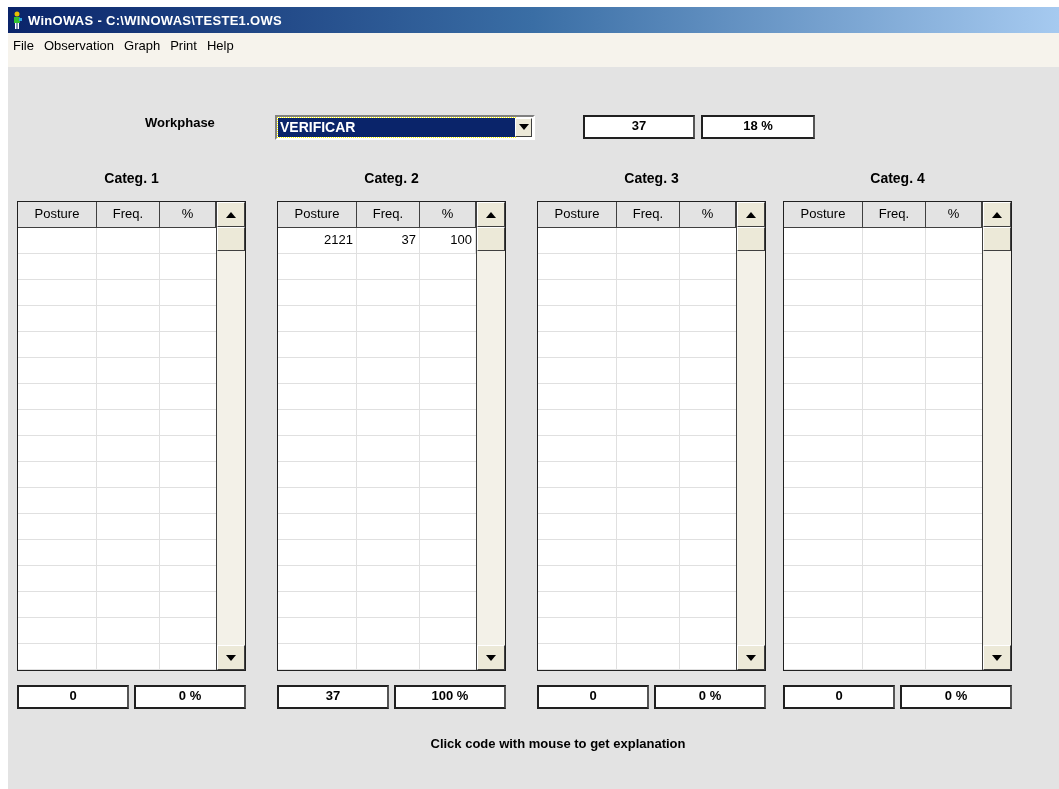  Describe the element at coordinates (155, 20) in the screenshot. I see `window-title: WinOWAS - C:\WINOWAS\TESTE1.OWS` at that location.